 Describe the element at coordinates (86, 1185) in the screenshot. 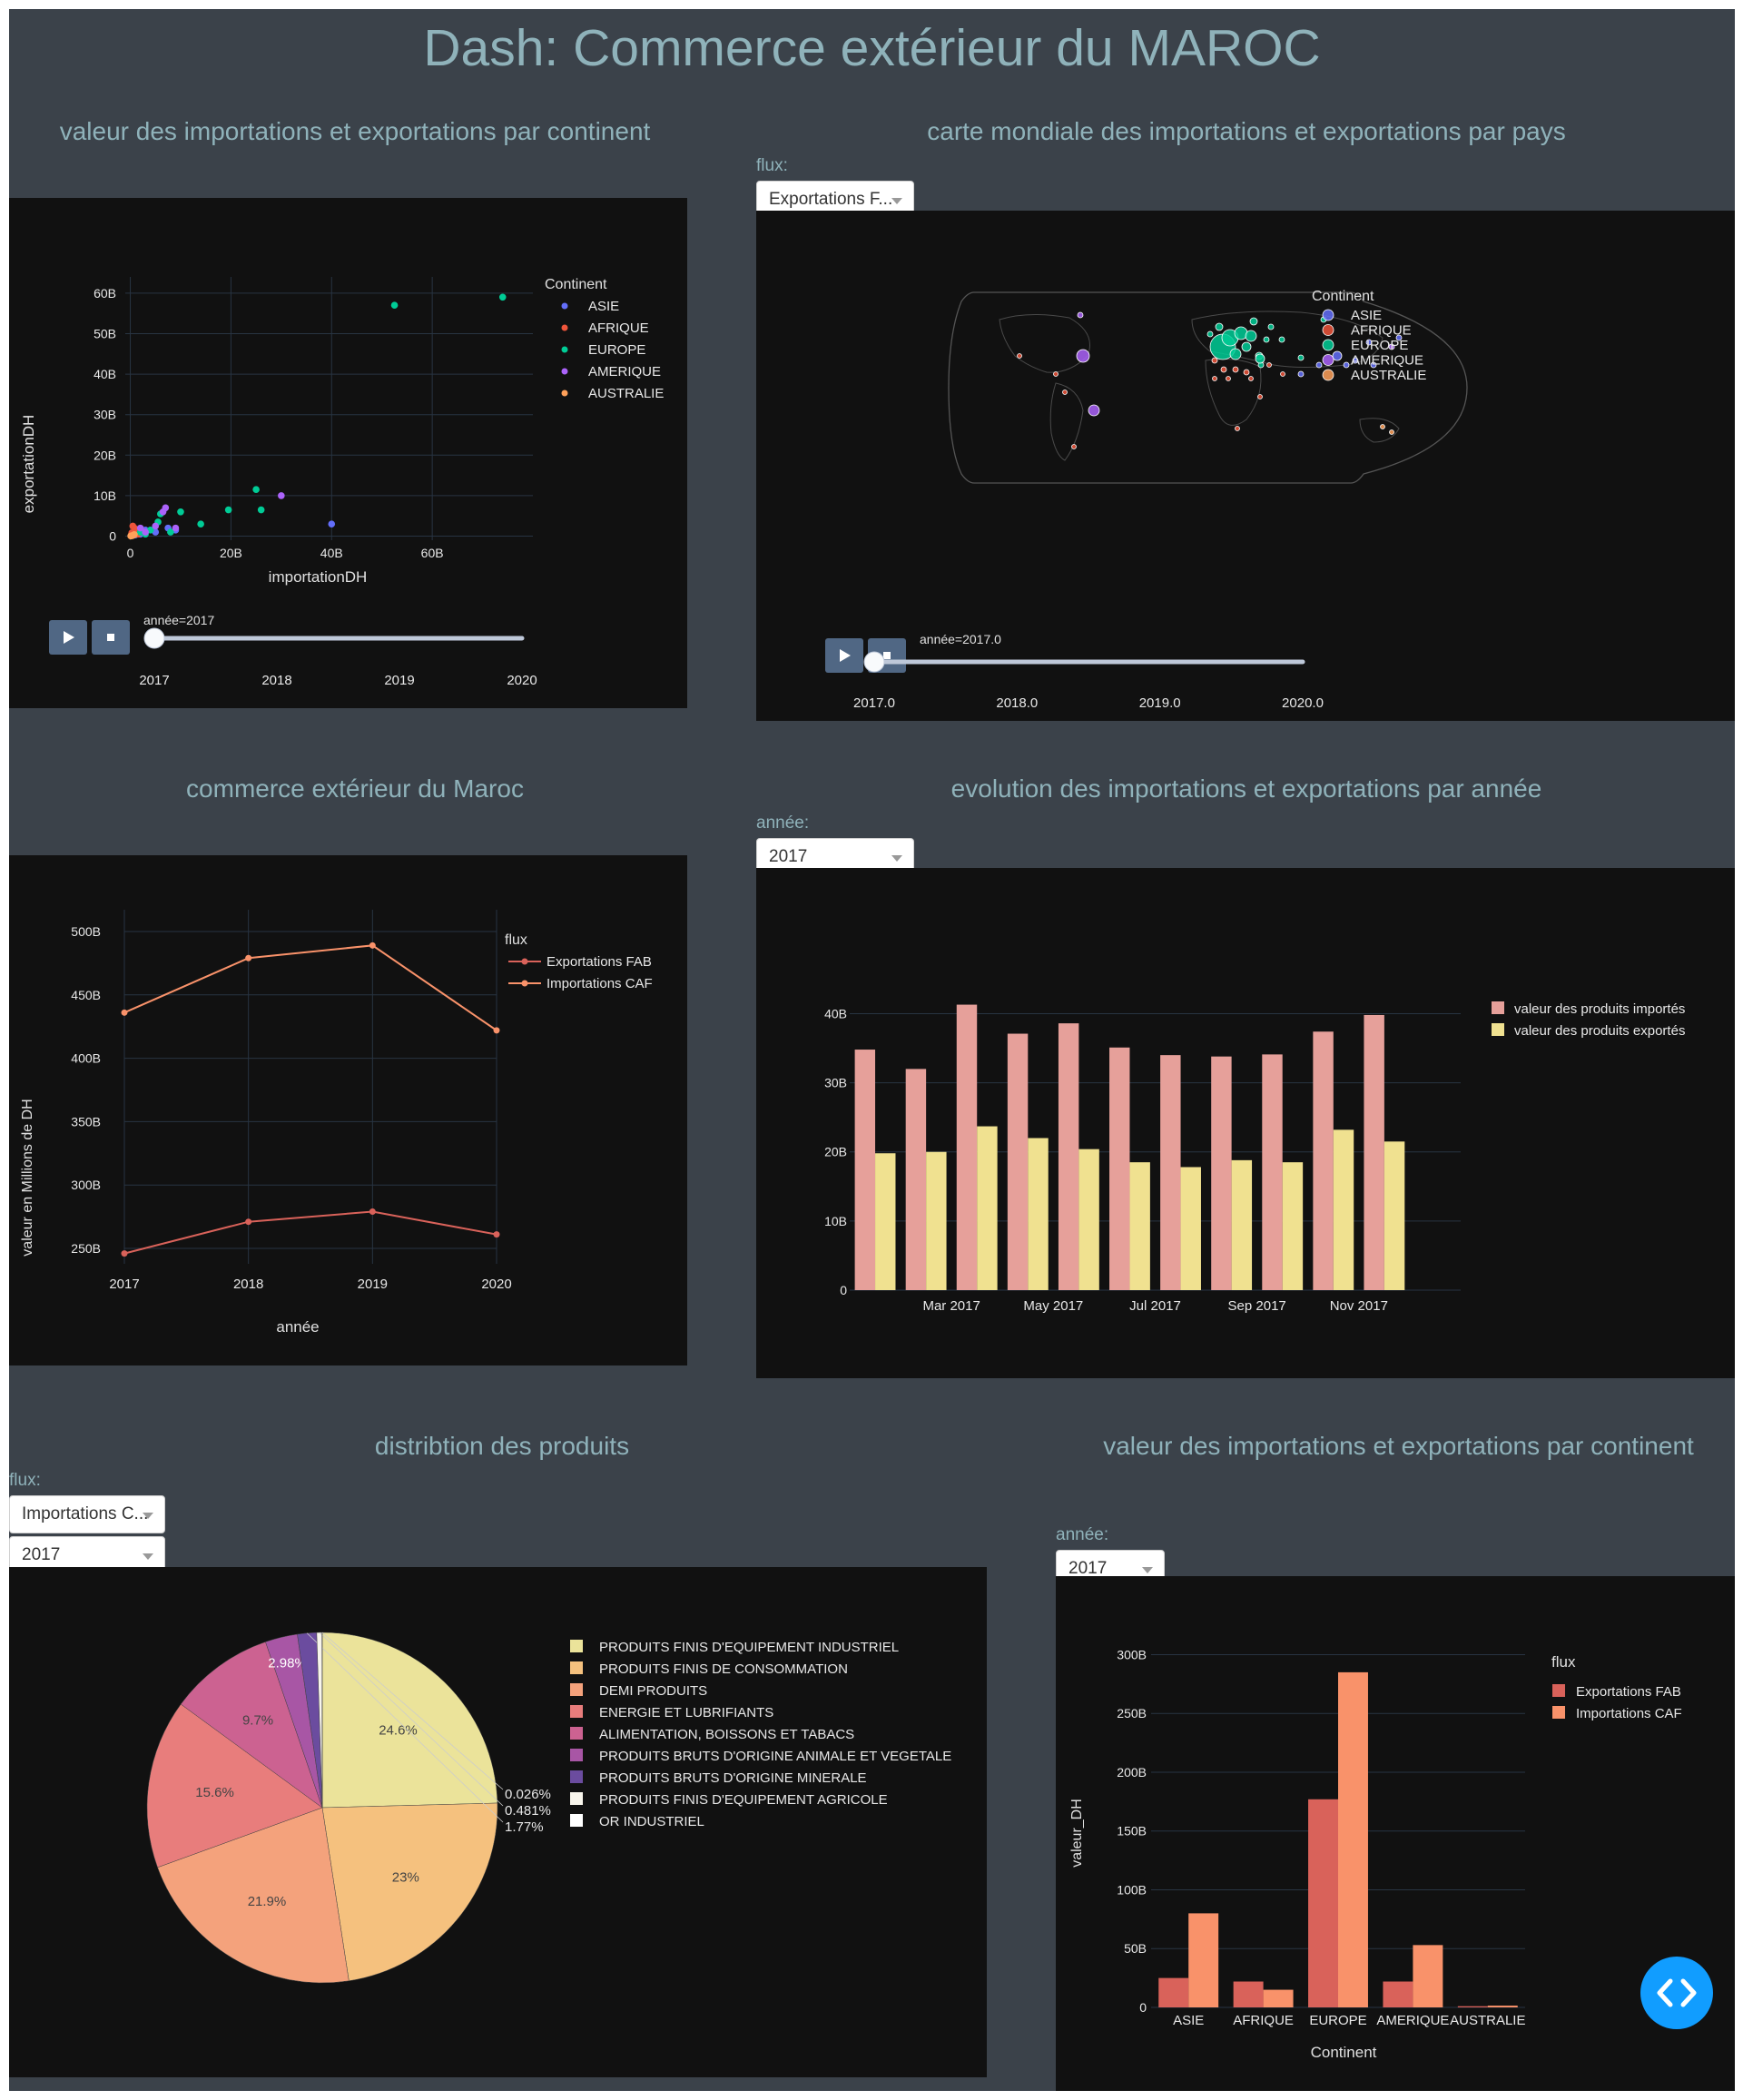

I see `y-tick-label: 300B` at that location.